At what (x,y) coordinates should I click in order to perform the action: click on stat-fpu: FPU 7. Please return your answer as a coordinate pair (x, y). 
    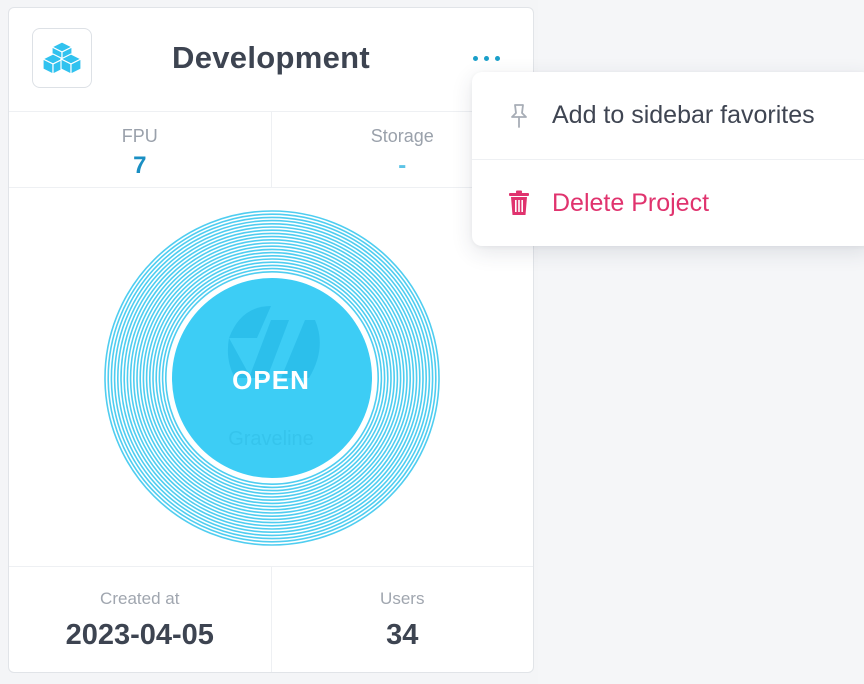
    Looking at the image, I should click on (140, 149).